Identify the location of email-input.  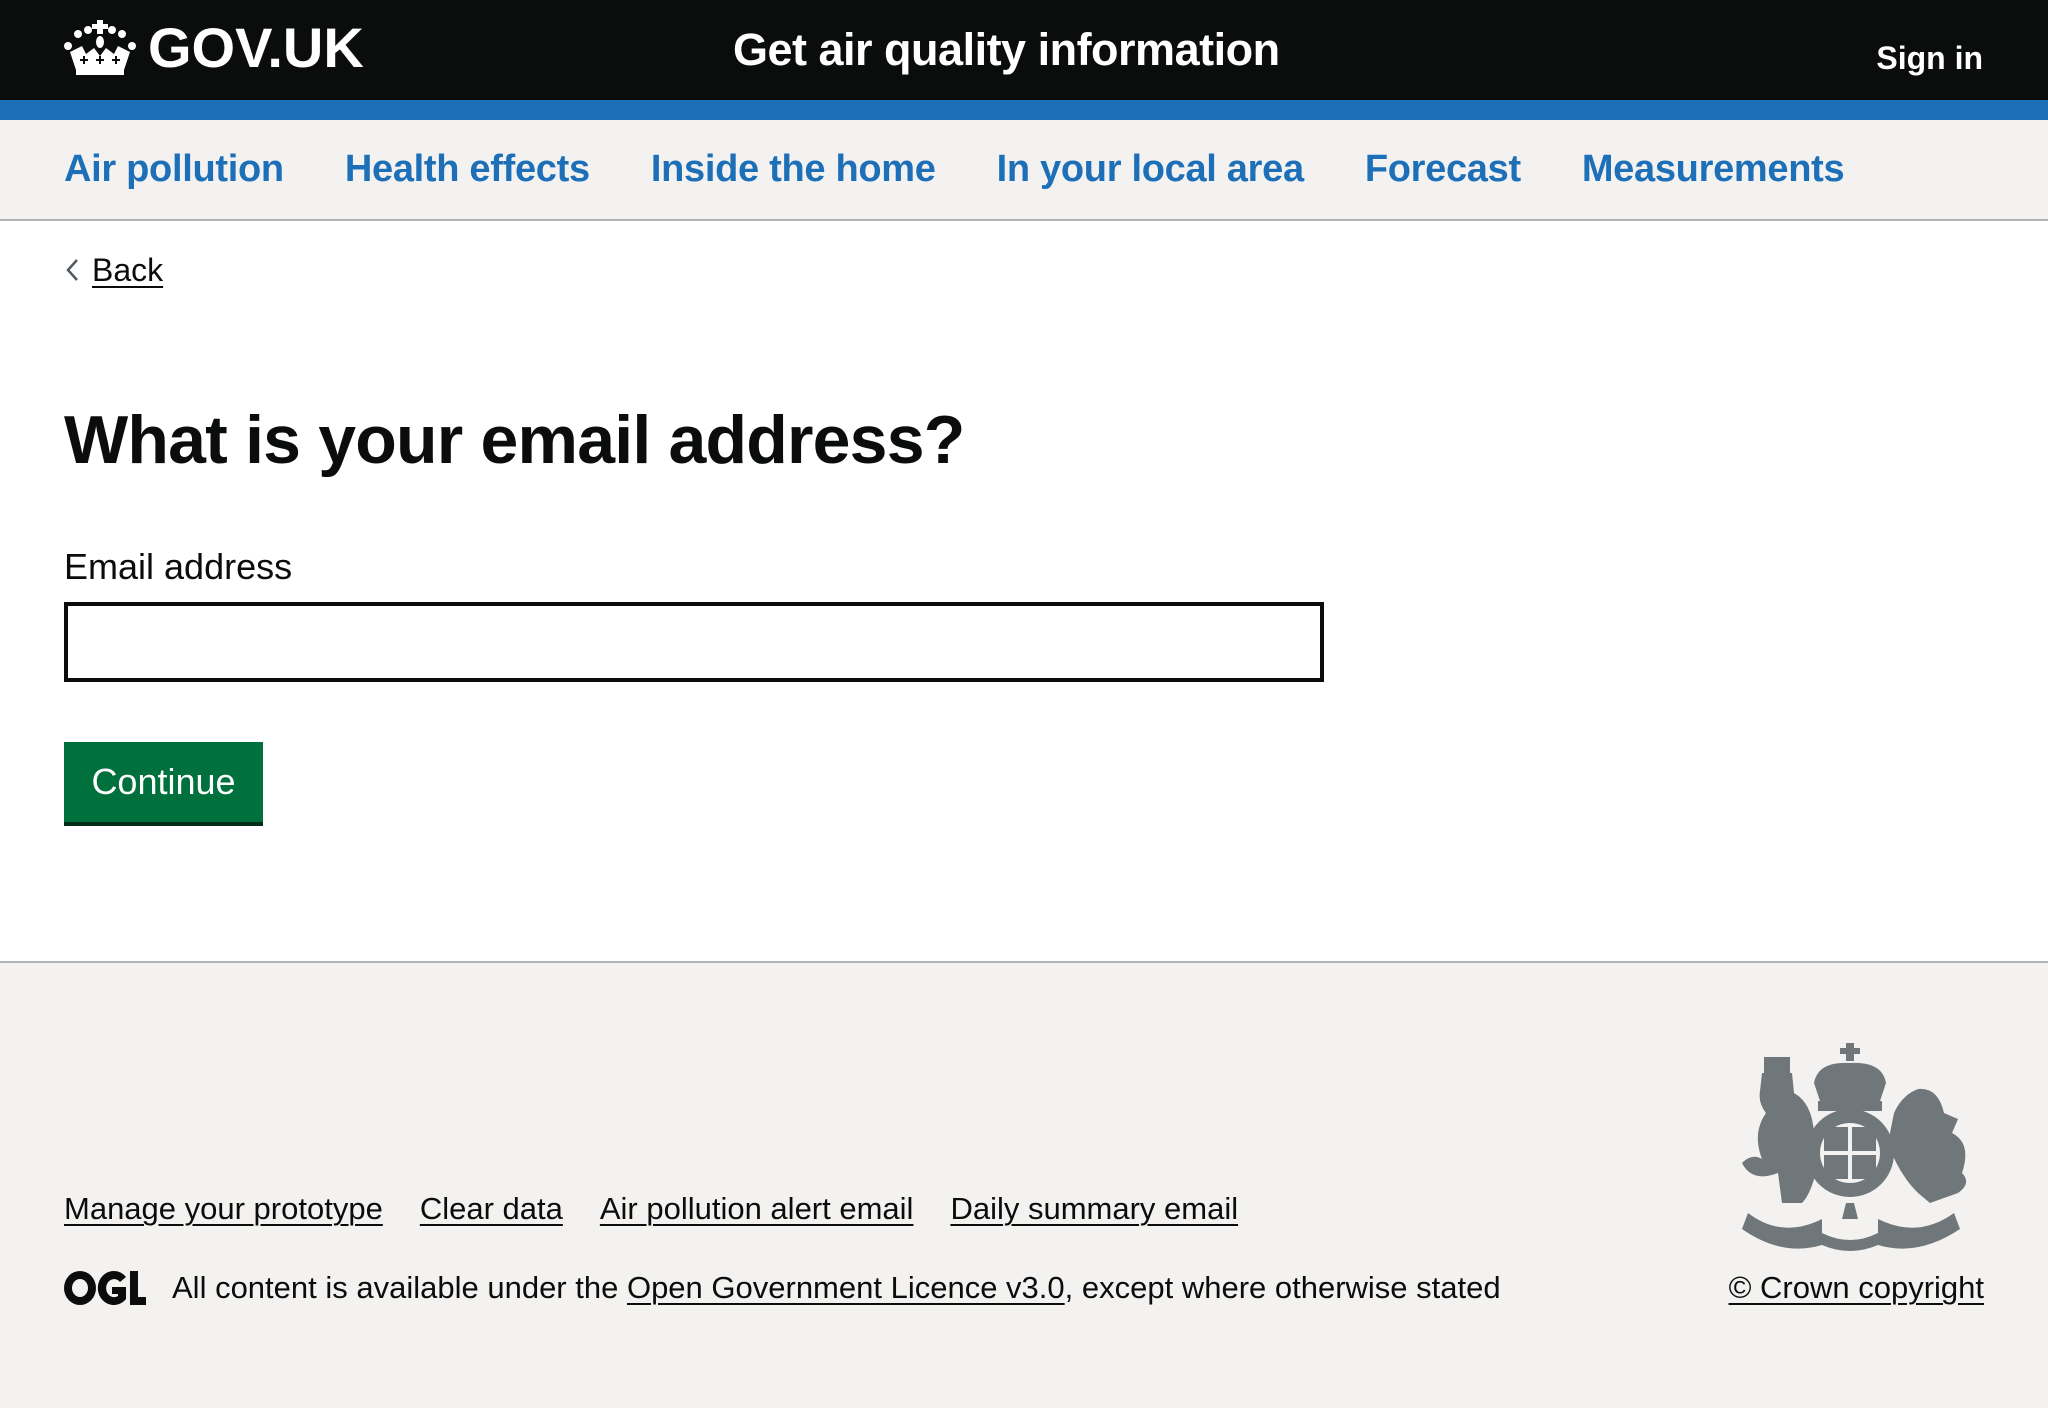
(694, 642).